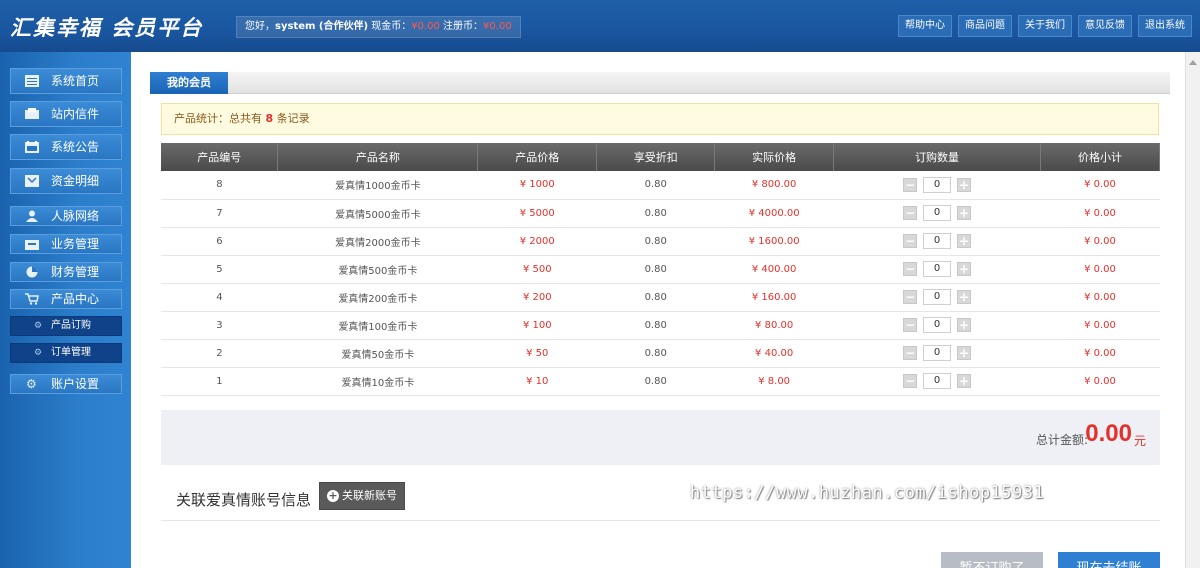 This screenshot has width=1200, height=568. What do you see at coordinates (219, 353) in the screenshot?
I see `cell-id: 2` at bounding box center [219, 353].